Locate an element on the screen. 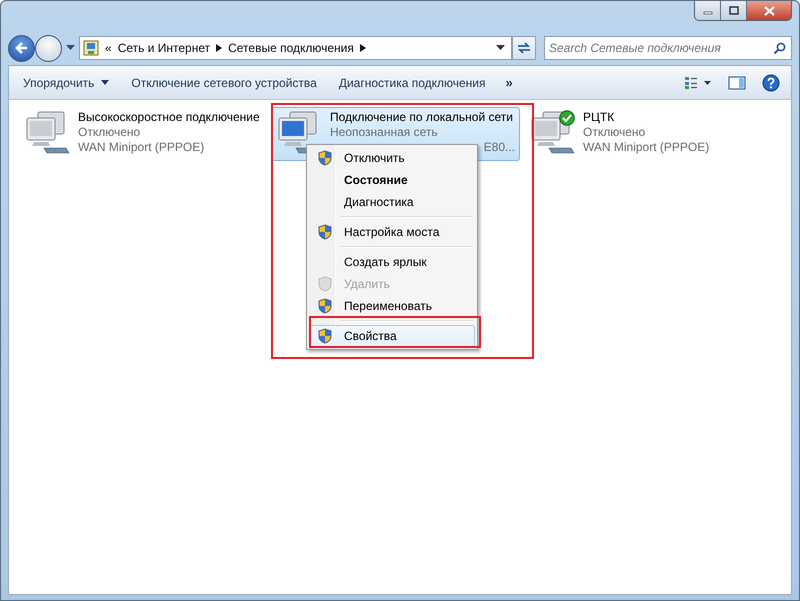  history-dropdown-icon is located at coordinates (70, 48).